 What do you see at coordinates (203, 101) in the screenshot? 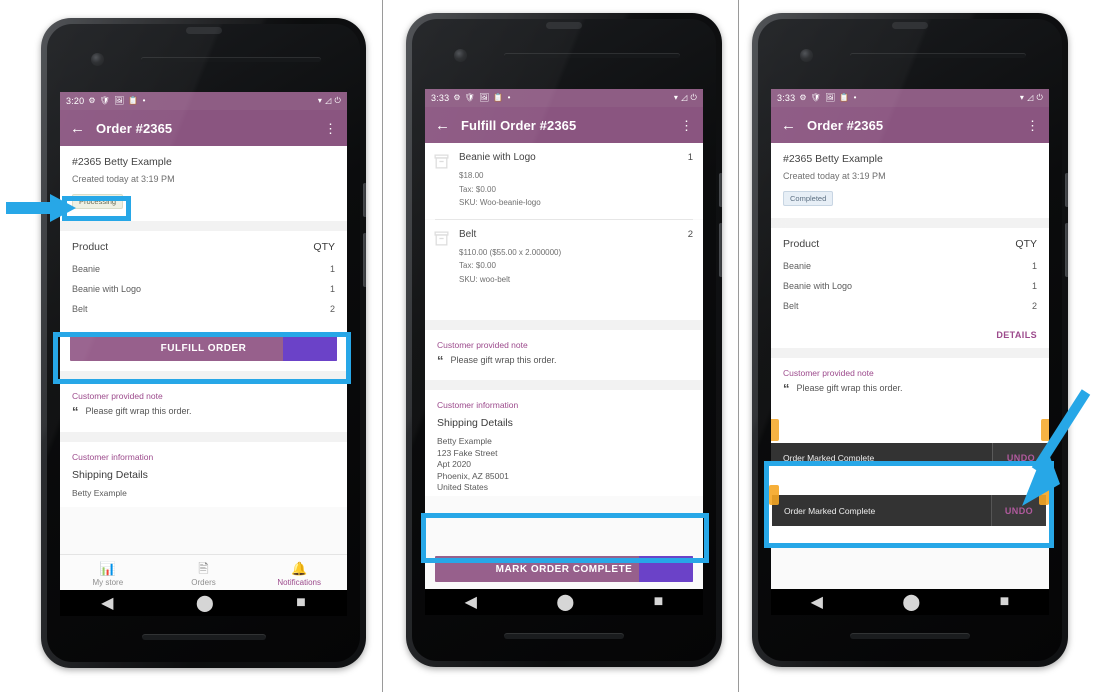
I see `status-bar-1: 3:20 ⚙ 🛡 🖼 📋 • ▾ ◿ ⏻` at bounding box center [203, 101].